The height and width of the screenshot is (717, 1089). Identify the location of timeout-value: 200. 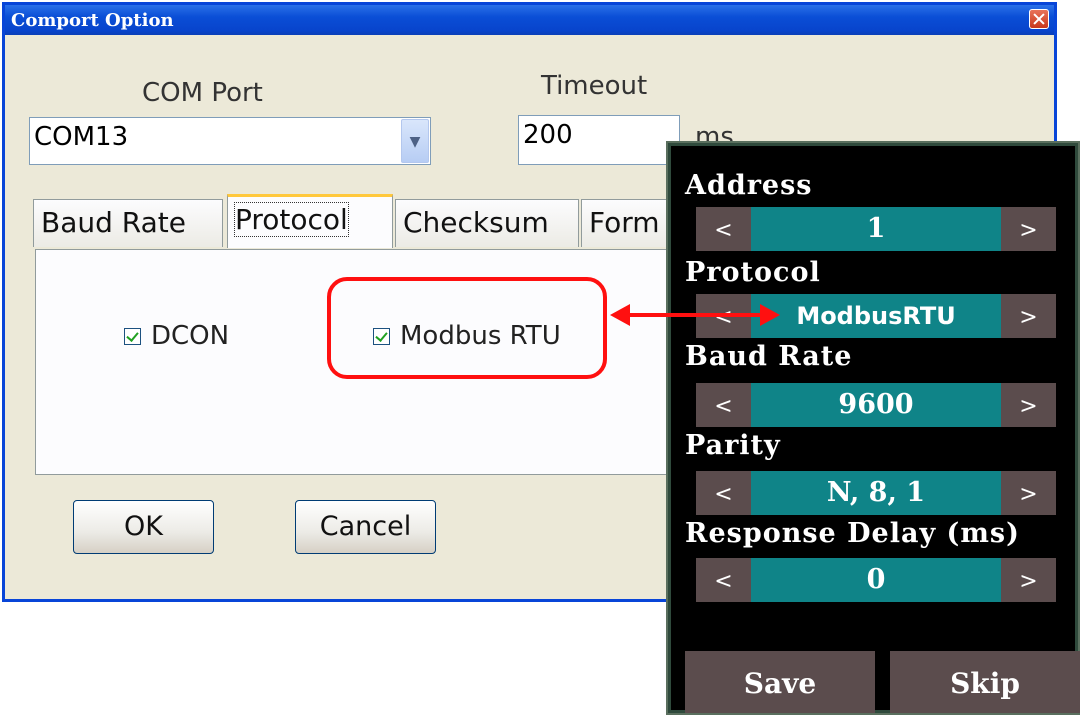
(548, 135).